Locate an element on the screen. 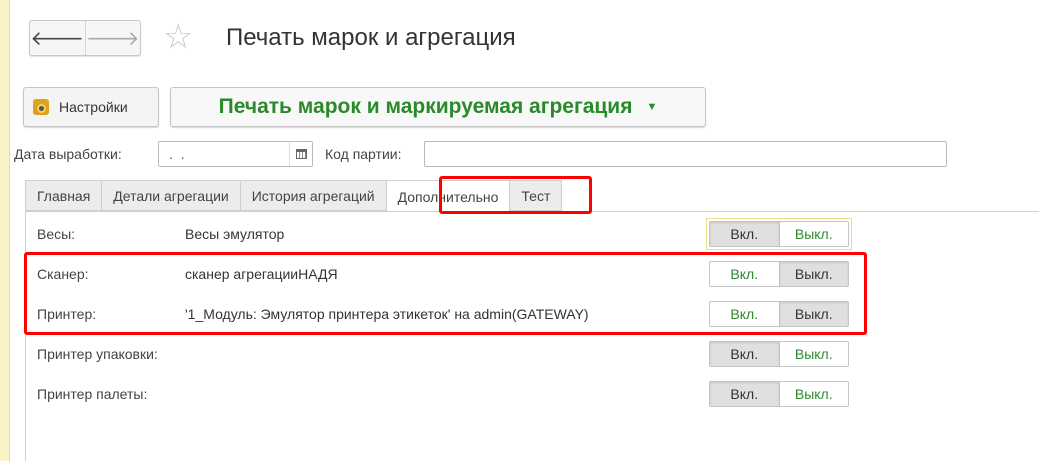  tab-main-label: Главная is located at coordinates (64, 195).